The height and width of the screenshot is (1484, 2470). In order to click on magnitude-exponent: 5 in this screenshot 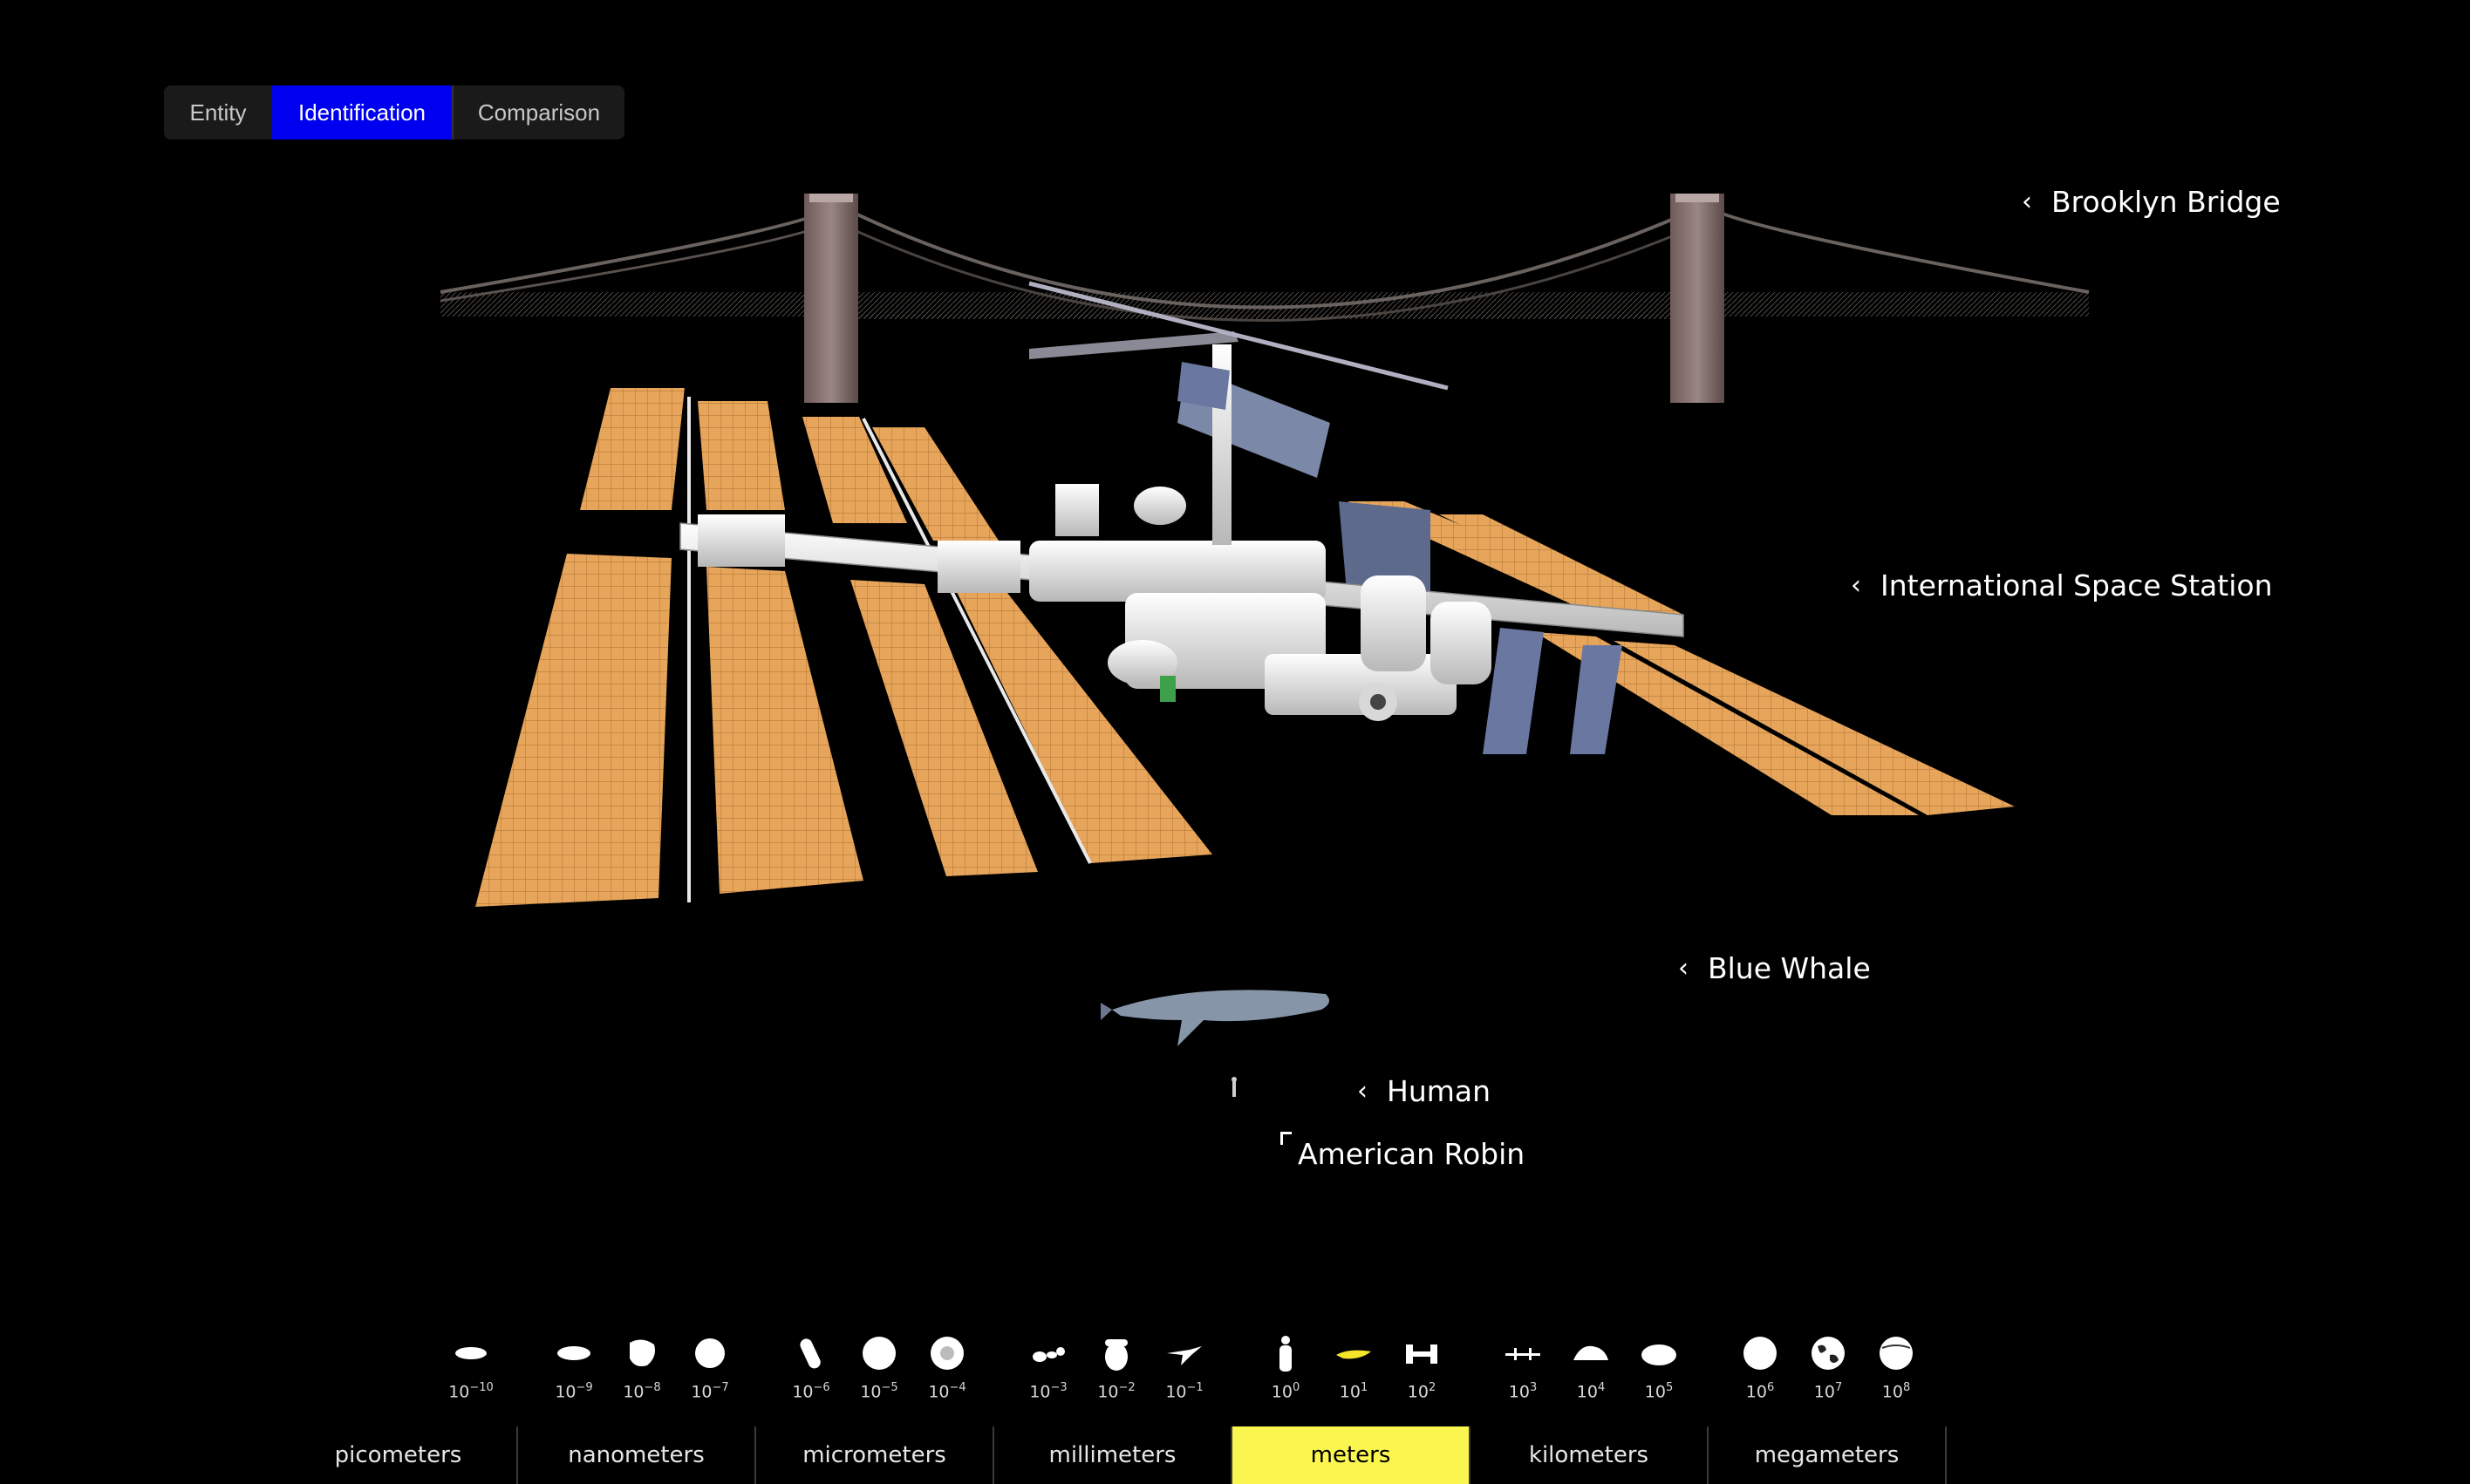, I will do `click(1669, 1387)`.